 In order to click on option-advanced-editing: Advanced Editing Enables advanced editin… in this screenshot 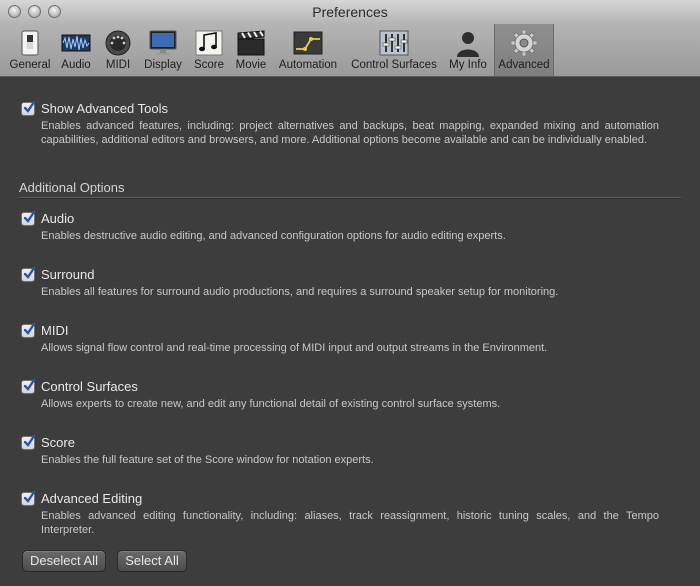, I will do `click(341, 514)`.